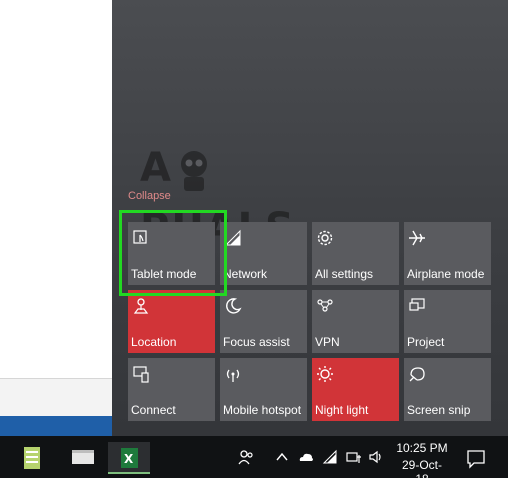 The height and width of the screenshot is (486, 508). I want to click on vpn-icon, so click(325, 306).